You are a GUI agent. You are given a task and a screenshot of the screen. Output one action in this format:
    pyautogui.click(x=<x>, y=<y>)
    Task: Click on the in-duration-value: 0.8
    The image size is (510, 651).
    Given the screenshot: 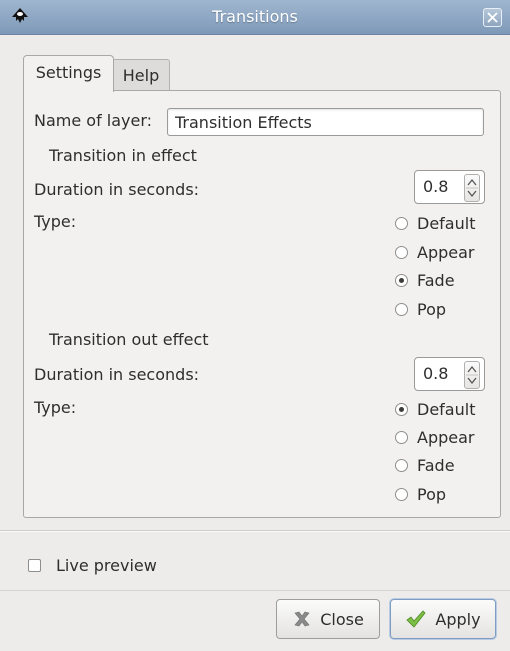 What is the action you would take?
    pyautogui.click(x=436, y=186)
    